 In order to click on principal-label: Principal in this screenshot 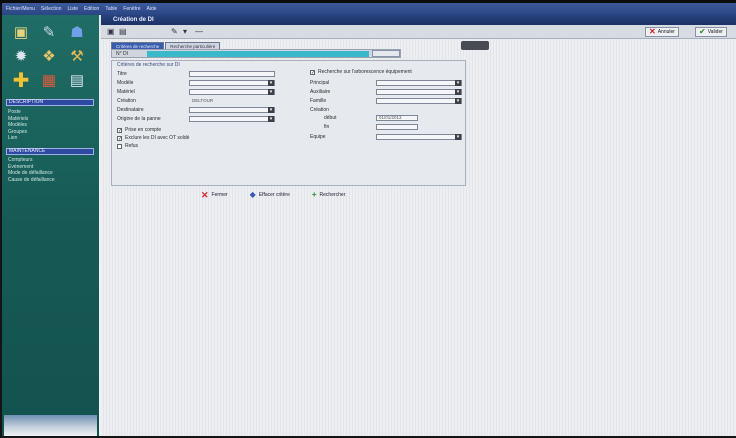, I will do `click(320, 83)`.